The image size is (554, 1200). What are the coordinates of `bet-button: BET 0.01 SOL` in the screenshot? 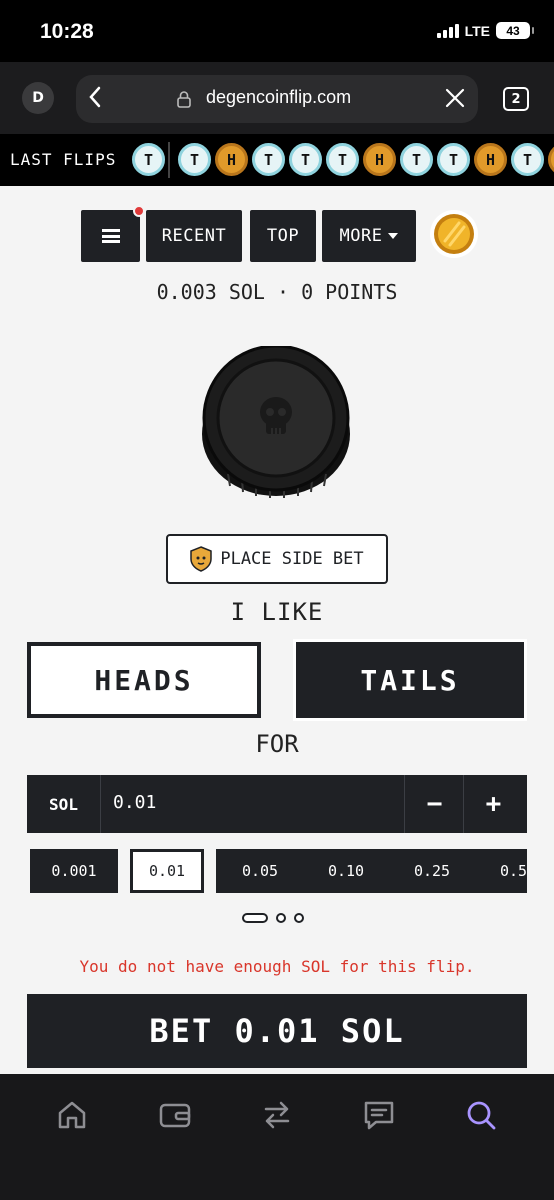 It's located at (277, 1031).